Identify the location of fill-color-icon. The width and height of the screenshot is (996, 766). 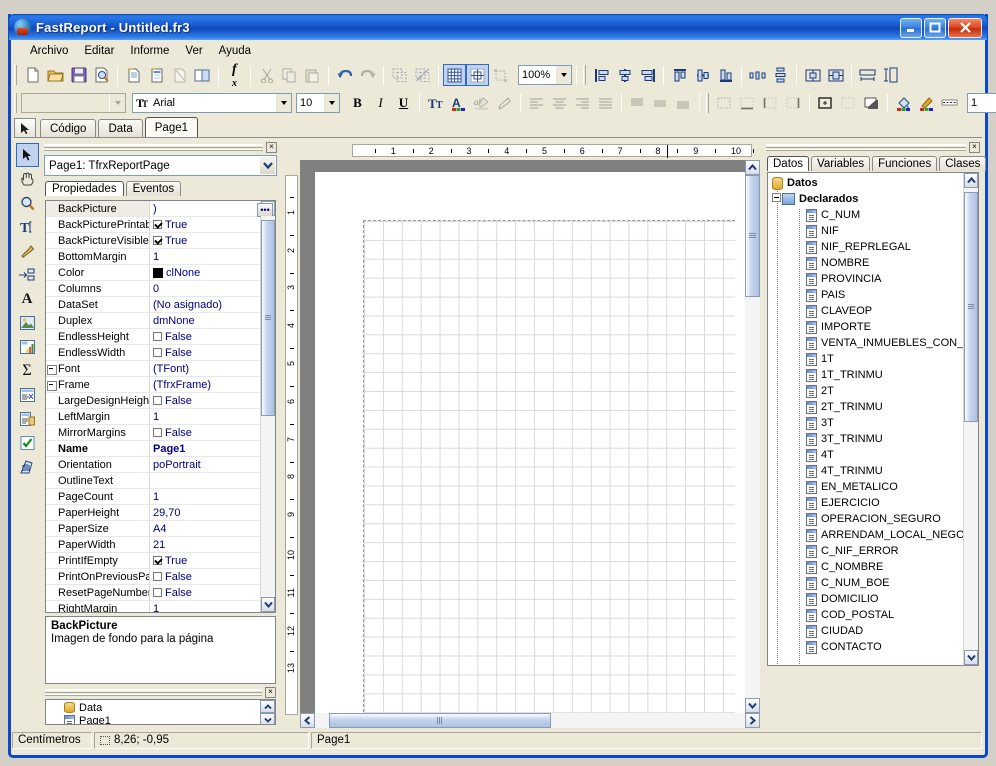
(903, 103).